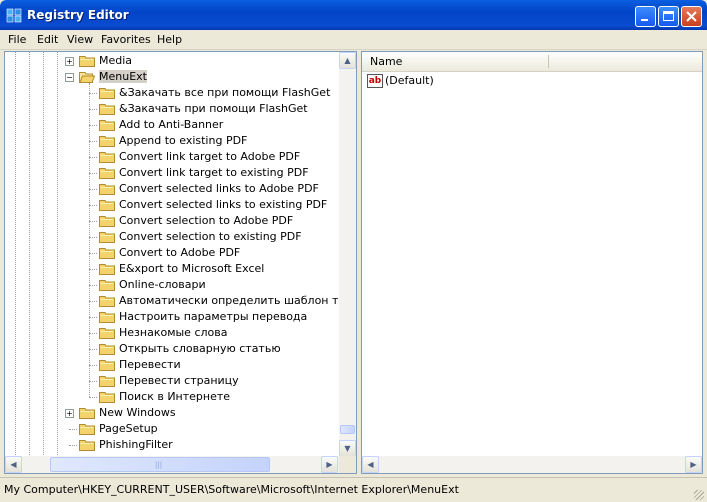  I want to click on scroll-up-button: ▲, so click(347, 60).